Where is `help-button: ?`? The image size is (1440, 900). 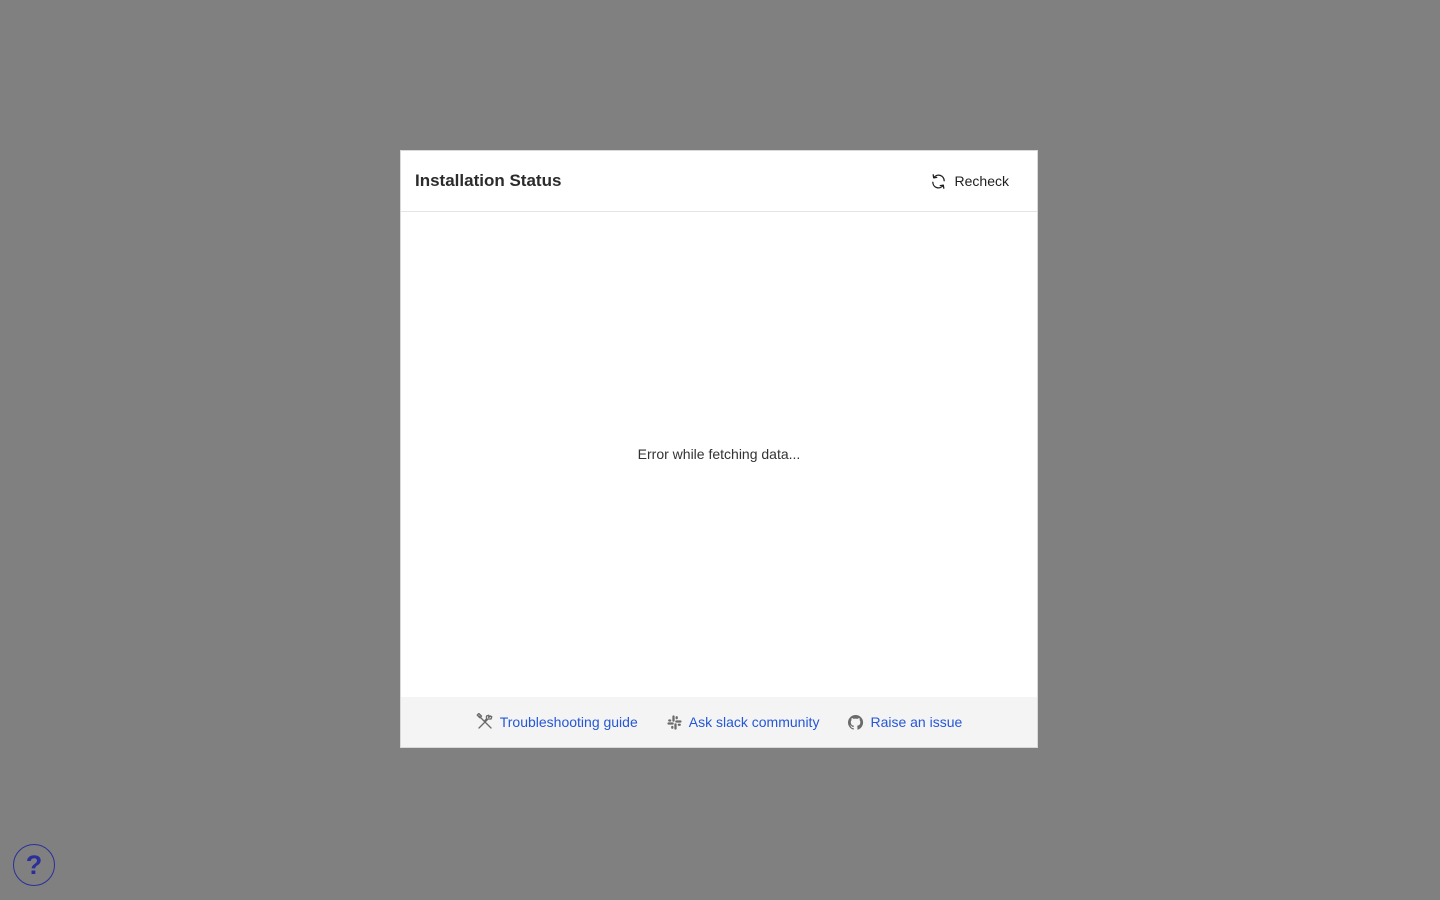 help-button: ? is located at coordinates (34, 865).